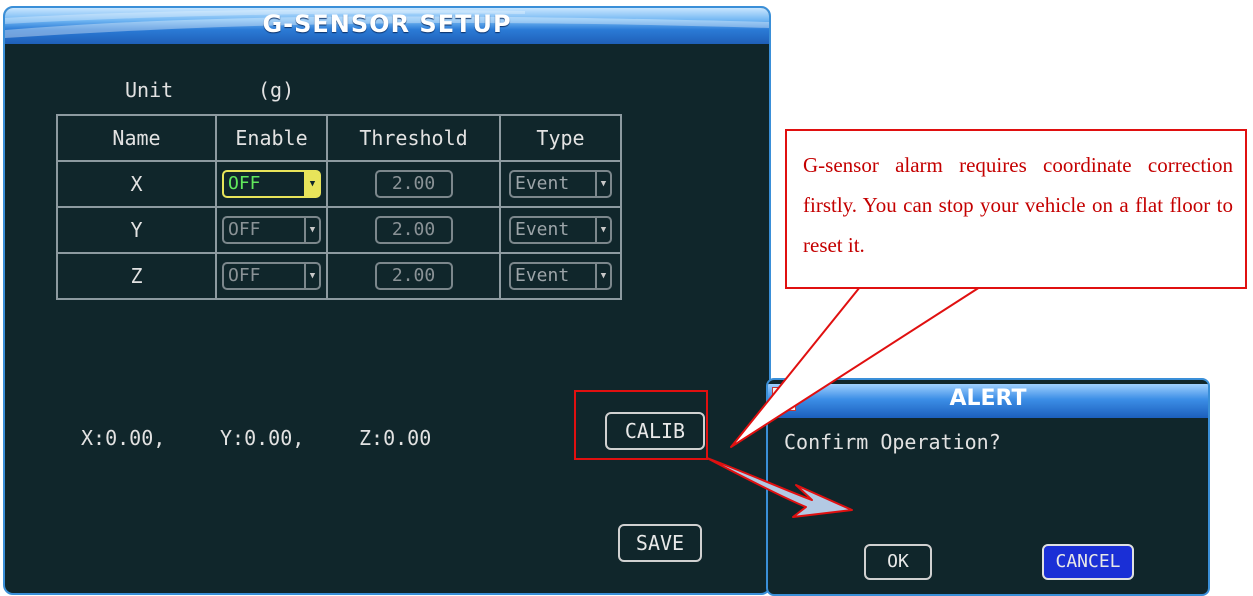 This screenshot has width=1253, height=596. I want to click on curved-arrow-icon, so click(779, 487).